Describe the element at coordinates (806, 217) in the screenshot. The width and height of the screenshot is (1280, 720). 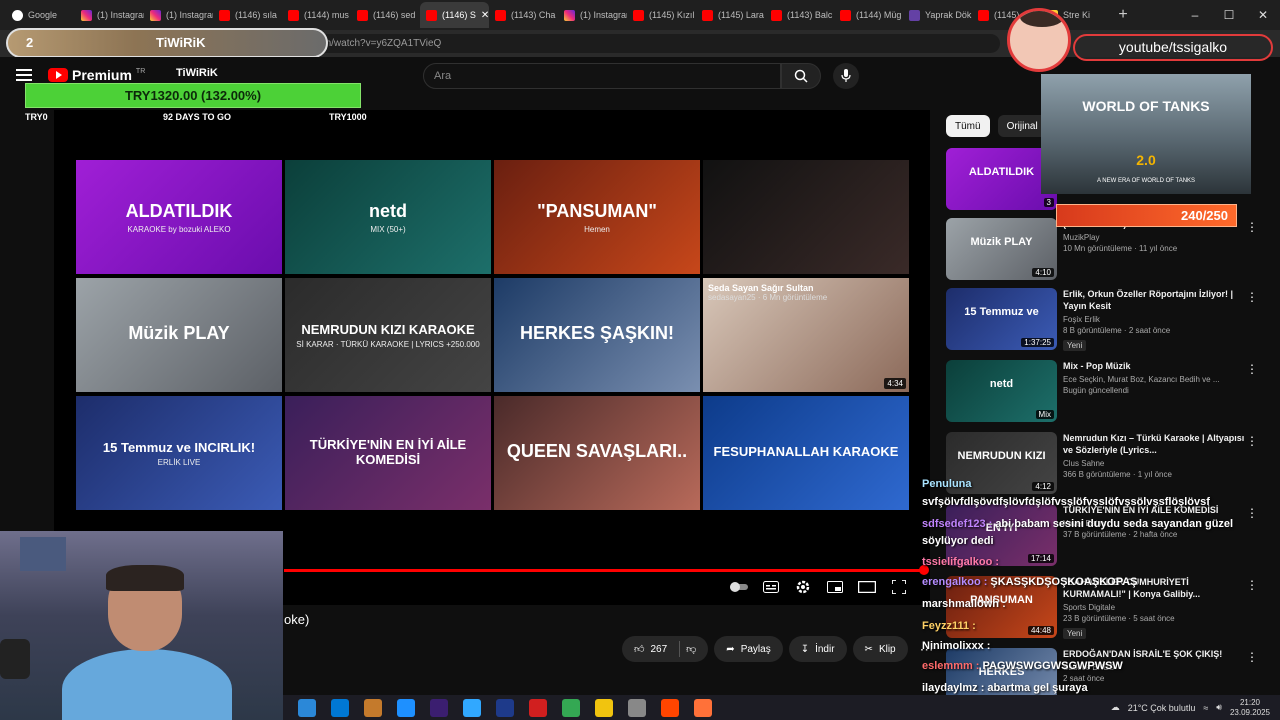
I see `end-screen-video` at that location.